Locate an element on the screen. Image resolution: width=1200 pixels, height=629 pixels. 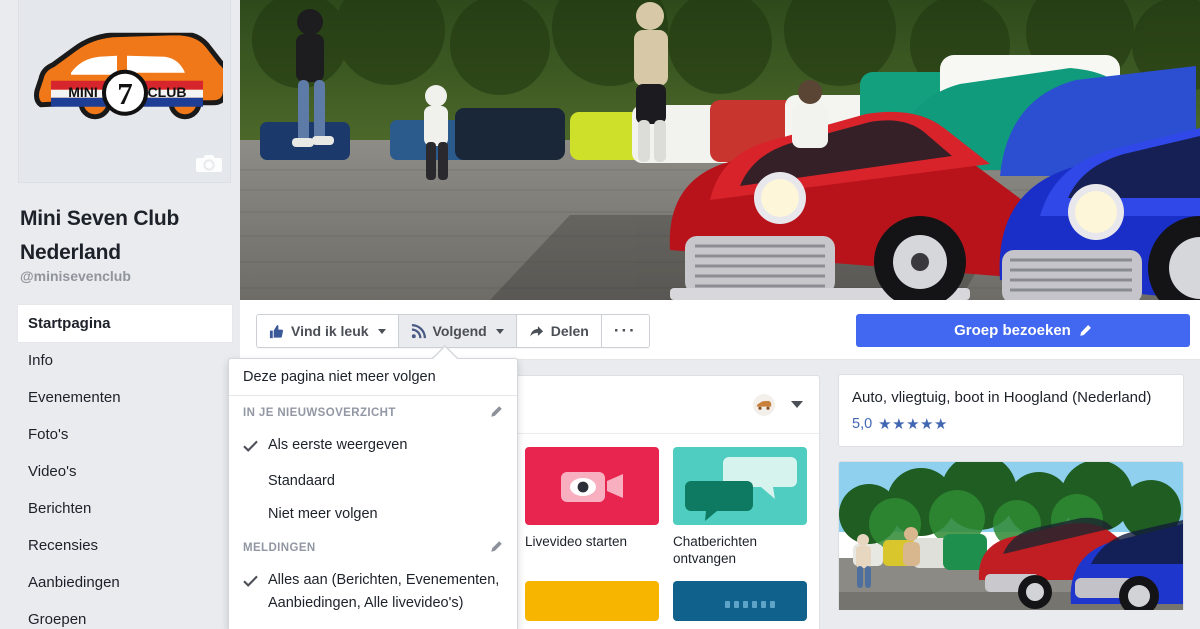
card-header is located at coordinates (665, 405).